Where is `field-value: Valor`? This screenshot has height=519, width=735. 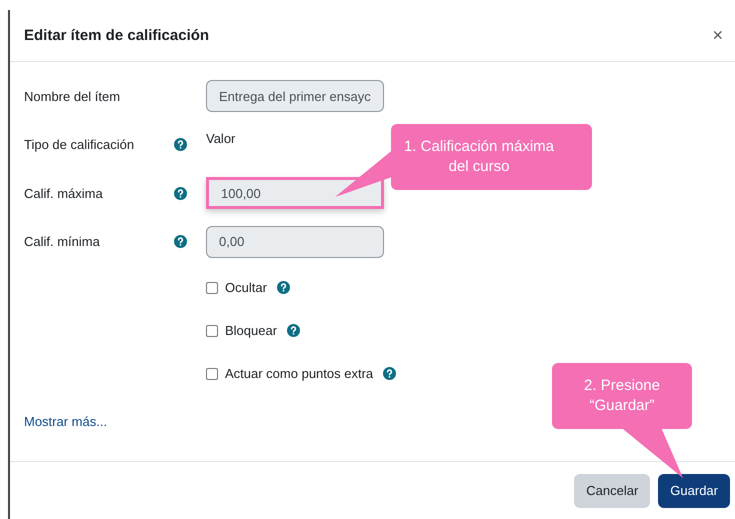
field-value: Valor is located at coordinates (221, 138).